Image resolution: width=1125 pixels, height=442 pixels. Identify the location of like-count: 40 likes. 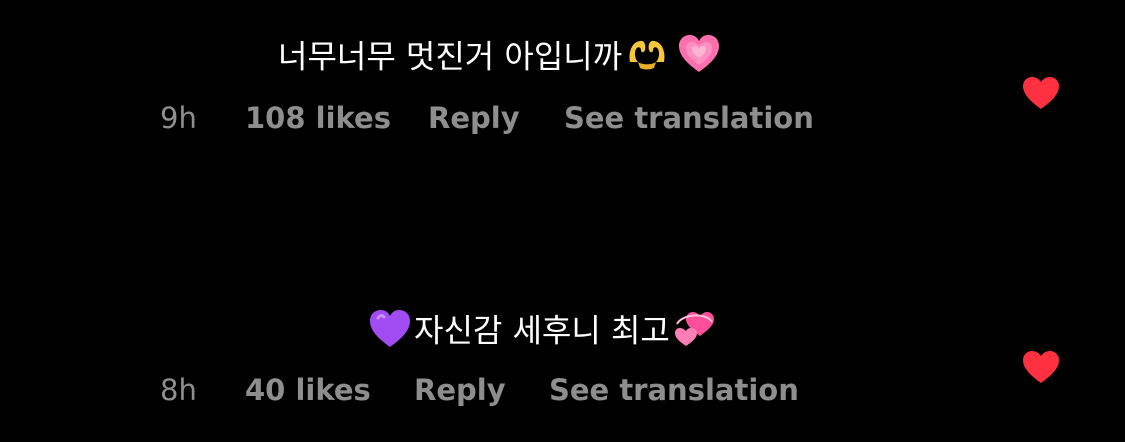
(308, 390).